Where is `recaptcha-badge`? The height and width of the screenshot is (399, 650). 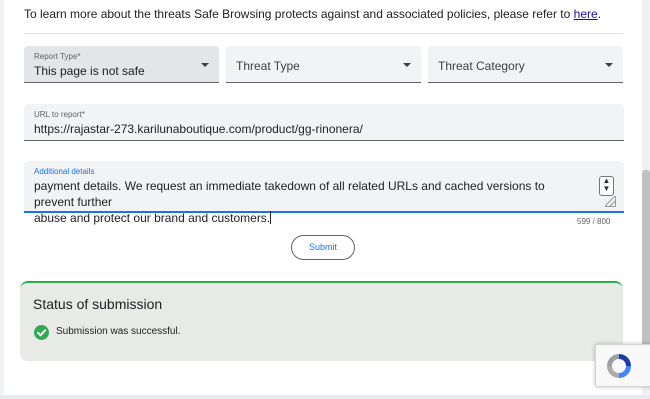
recaptcha-badge is located at coordinates (622, 365).